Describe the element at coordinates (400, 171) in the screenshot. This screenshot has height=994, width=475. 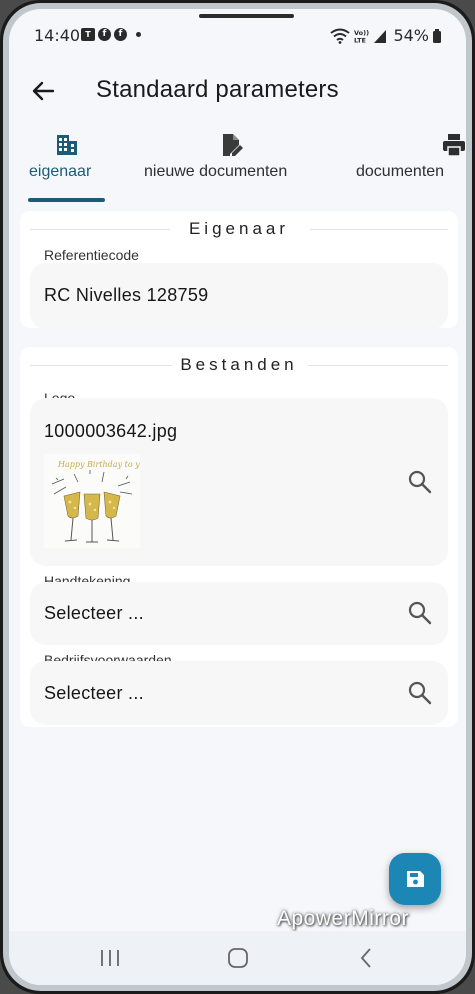
I see `tab-label-documenten: documenten` at that location.